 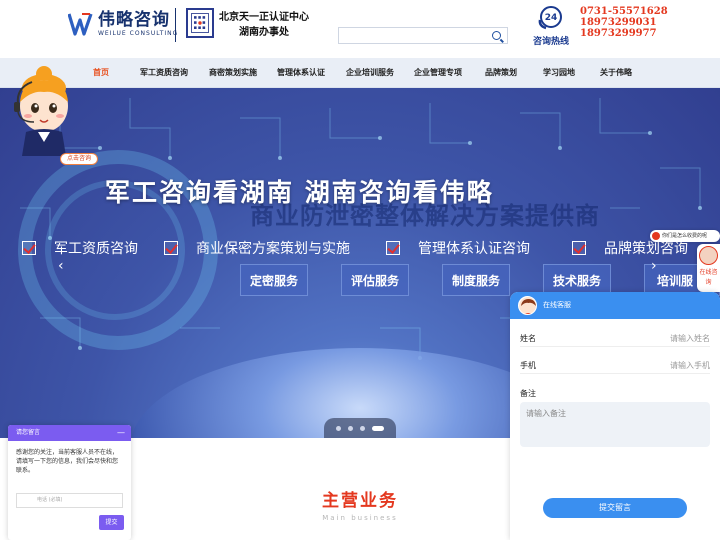 I want to click on chat-prompt-bubble: 你们是怎么收费的呢, so click(x=685, y=236).